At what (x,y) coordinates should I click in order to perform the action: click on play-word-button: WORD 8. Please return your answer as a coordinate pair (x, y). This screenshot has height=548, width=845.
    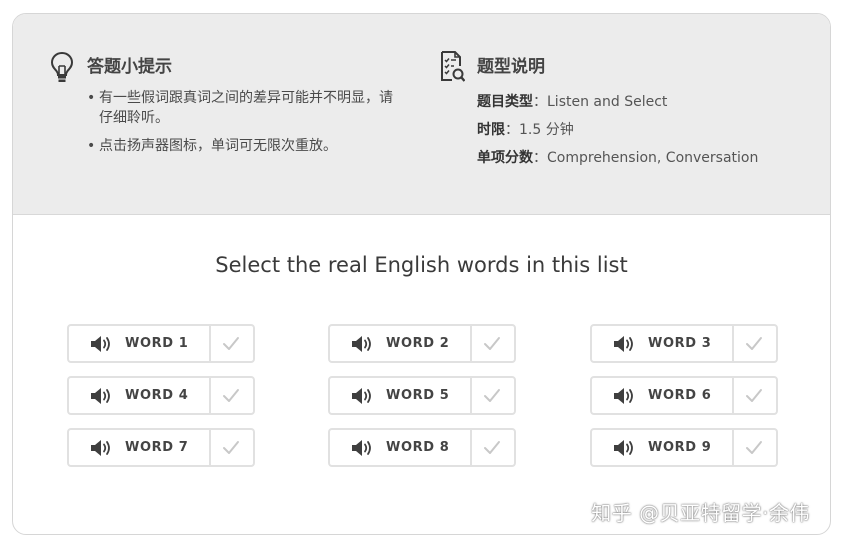
    Looking at the image, I should click on (401, 447).